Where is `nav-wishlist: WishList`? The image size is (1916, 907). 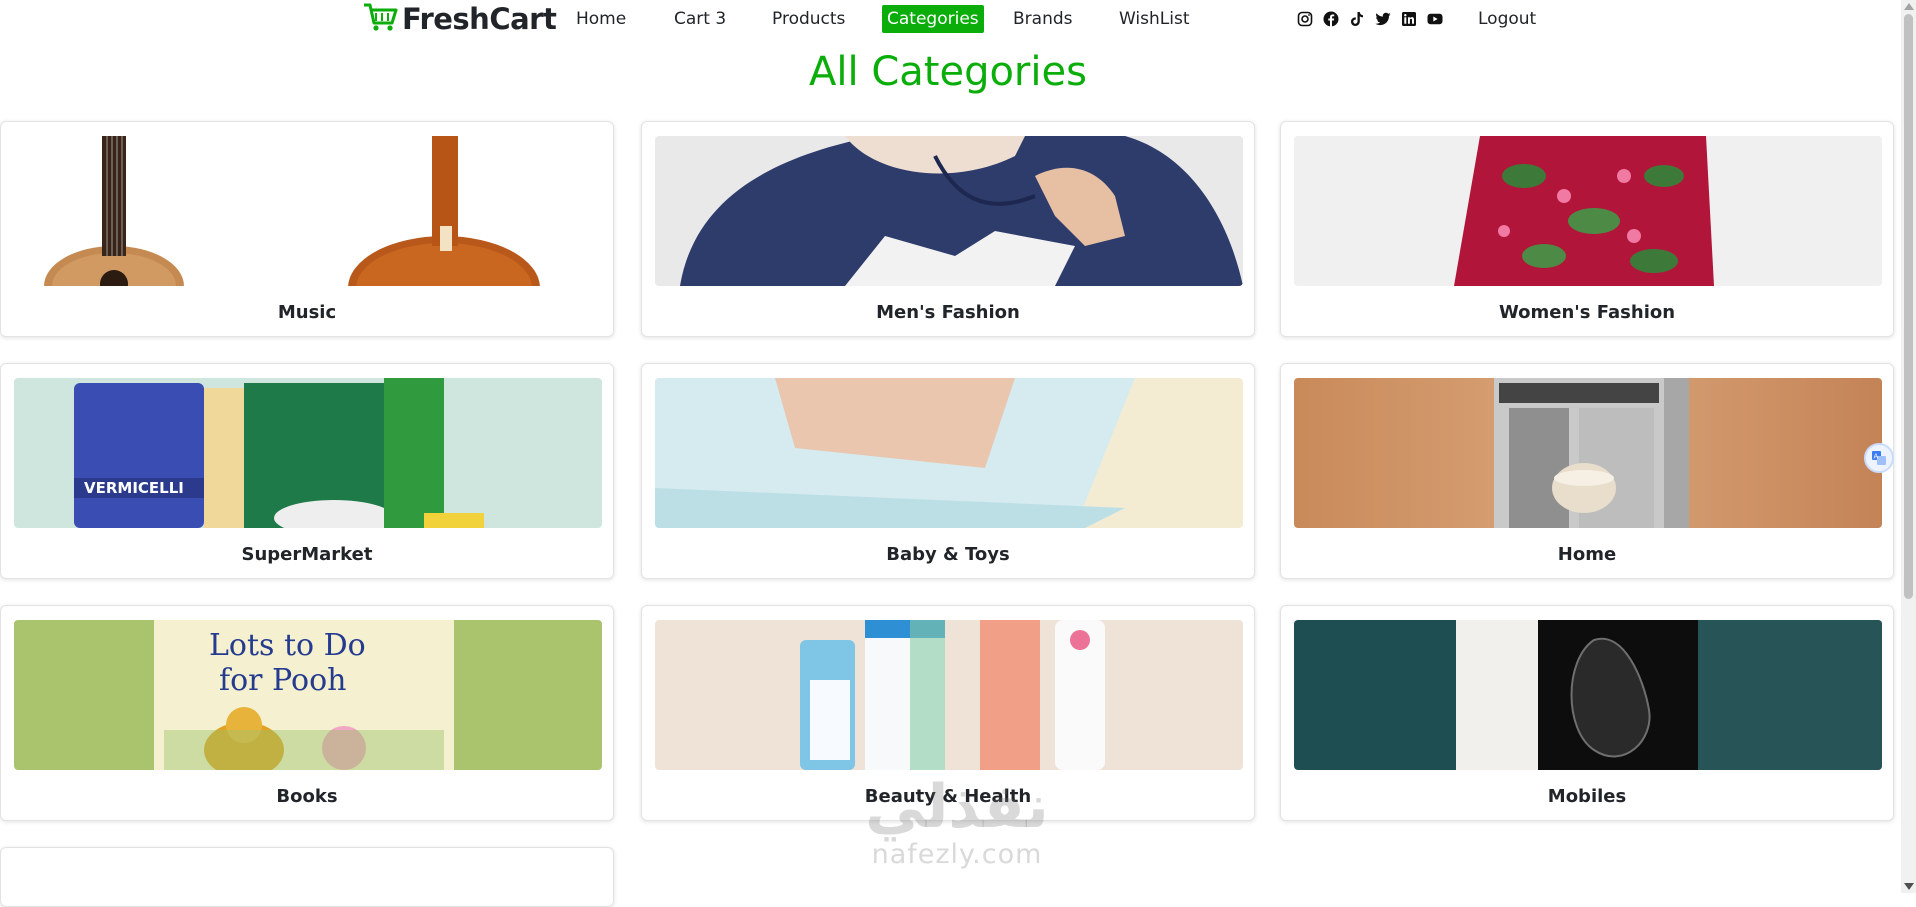 nav-wishlist: WishList is located at coordinates (1154, 19).